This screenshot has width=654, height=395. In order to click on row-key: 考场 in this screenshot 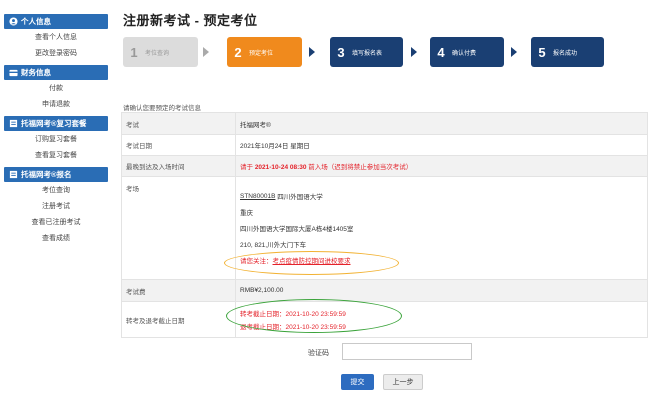, I will do `click(178, 228)`.